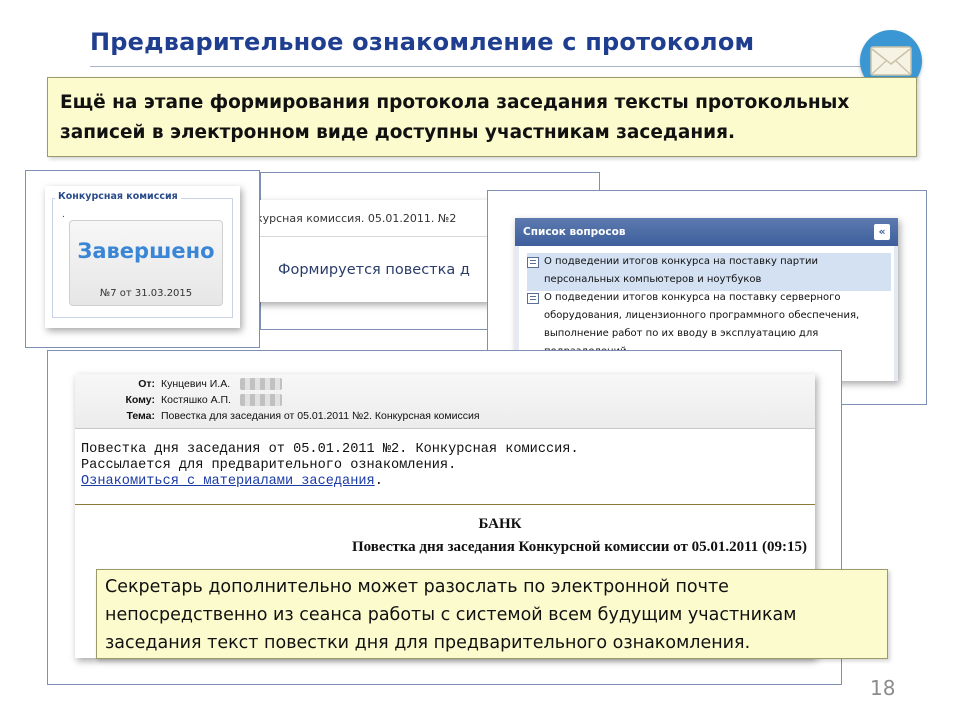  I want to click on email-link-line: Ознакомиться с материалами заседания., so click(330, 482).